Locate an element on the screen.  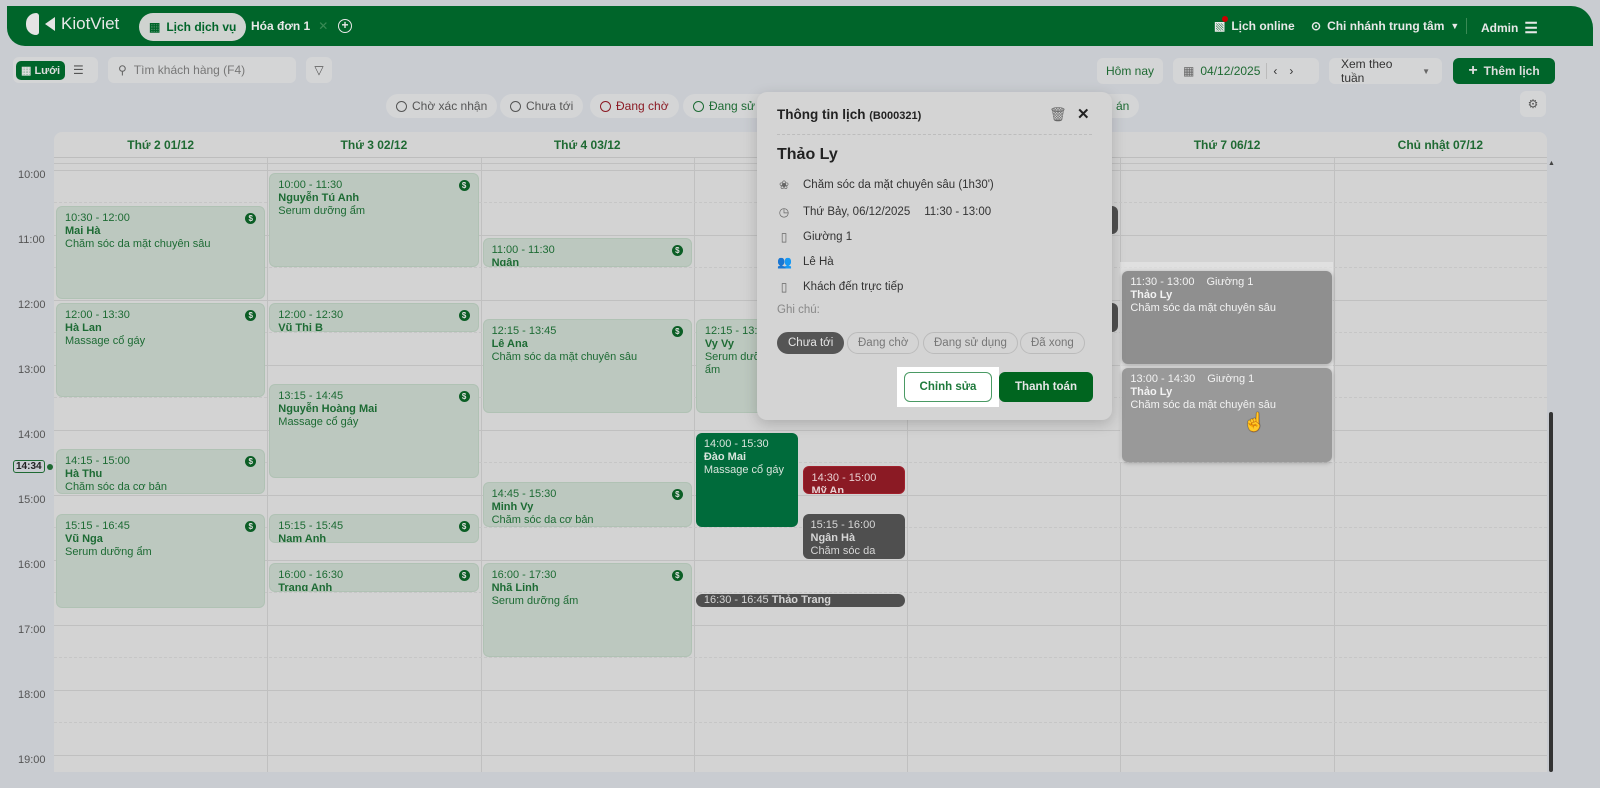
booking-event: 15:15 - 16:45 Vũ Nga Serum dưỡng ẩm $ is located at coordinates (161, 561).